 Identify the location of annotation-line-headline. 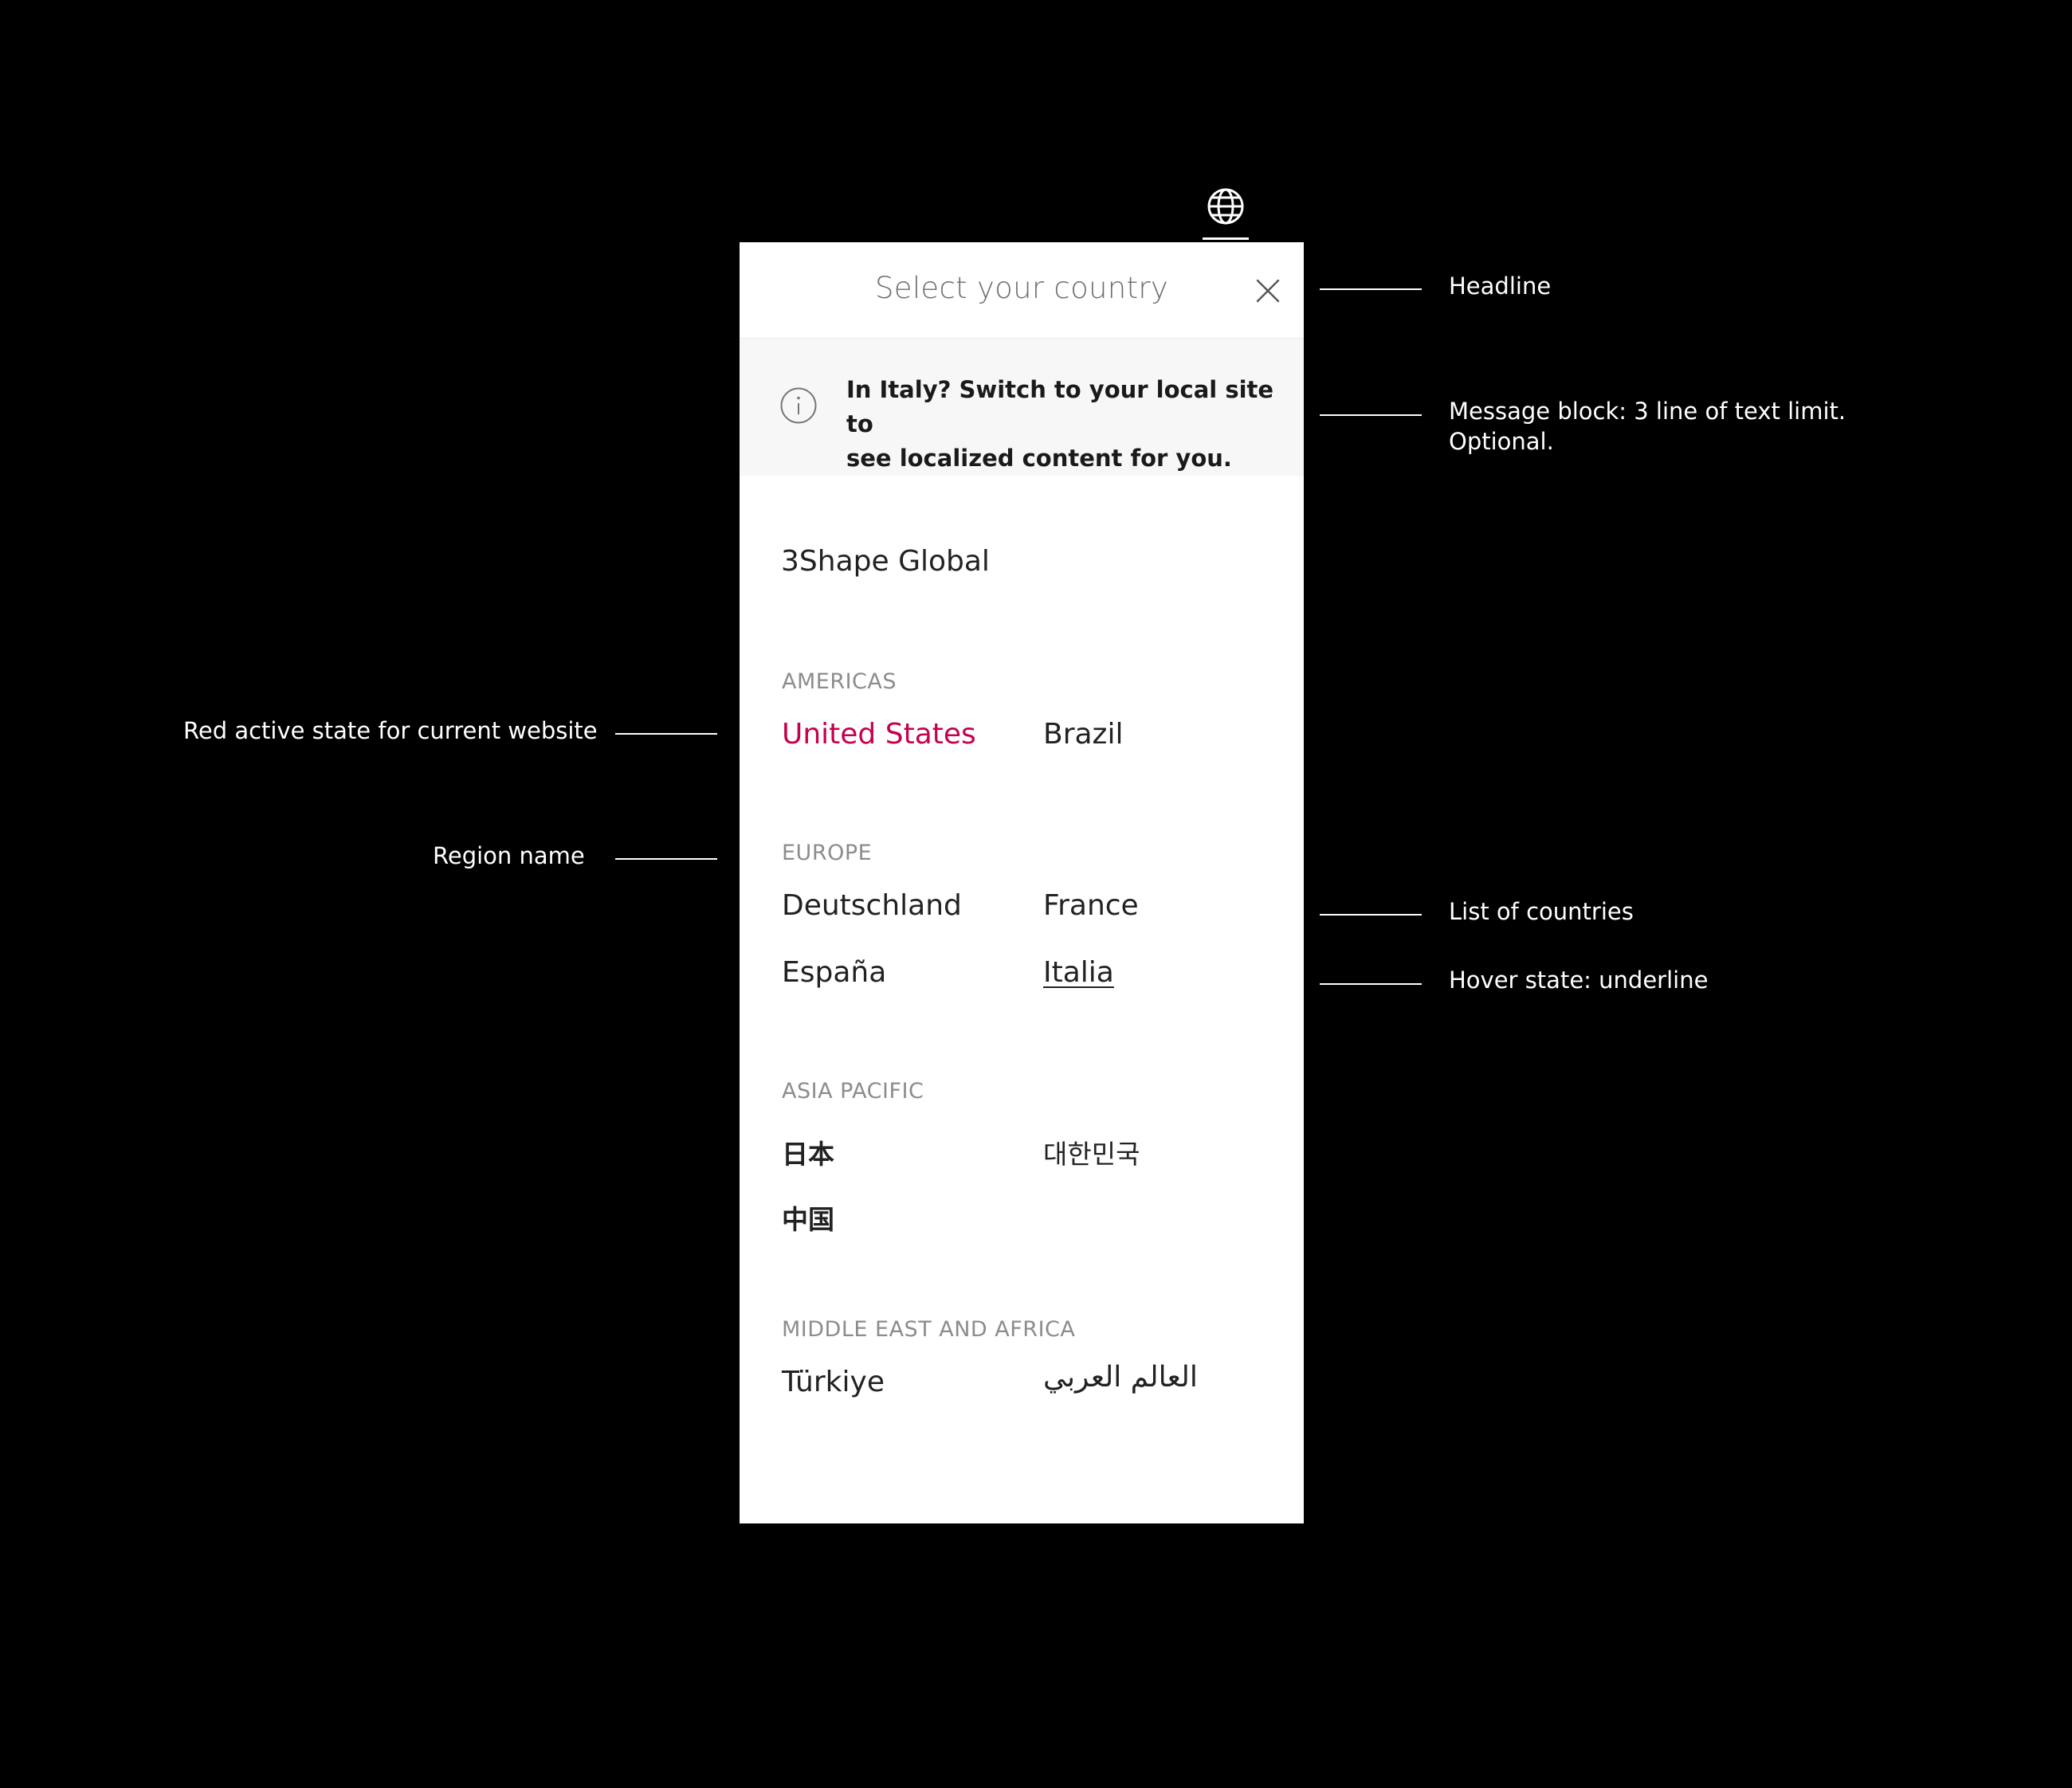
(1371, 289).